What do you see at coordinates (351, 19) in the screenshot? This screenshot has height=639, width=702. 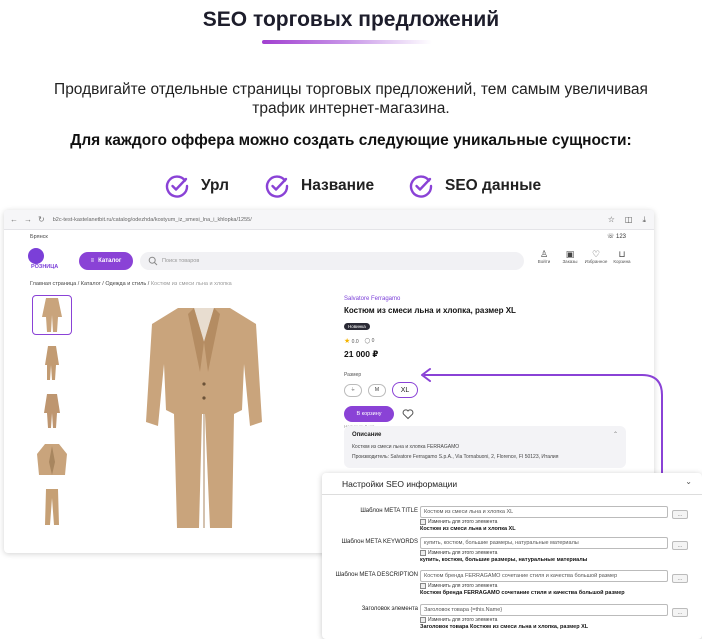 I see `page-title: SEO торговых предложений` at bounding box center [351, 19].